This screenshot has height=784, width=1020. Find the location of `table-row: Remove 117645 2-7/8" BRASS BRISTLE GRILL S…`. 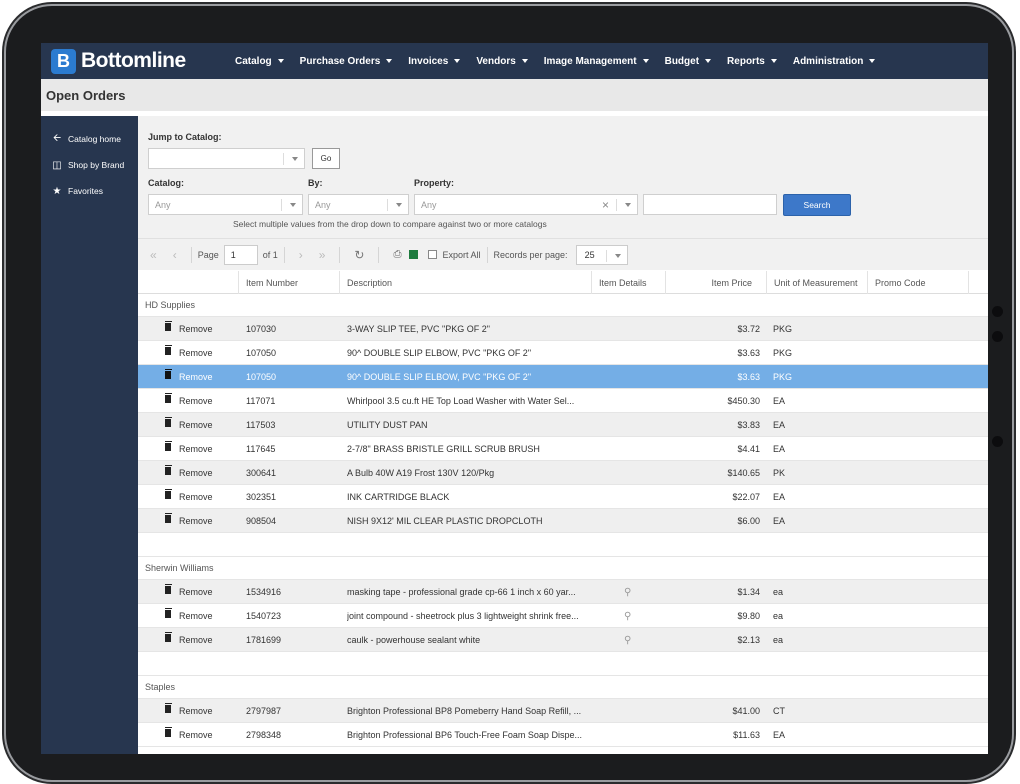

table-row: Remove 117645 2-7/8" BRASS BRISTLE GRILL S… is located at coordinates (563, 449).